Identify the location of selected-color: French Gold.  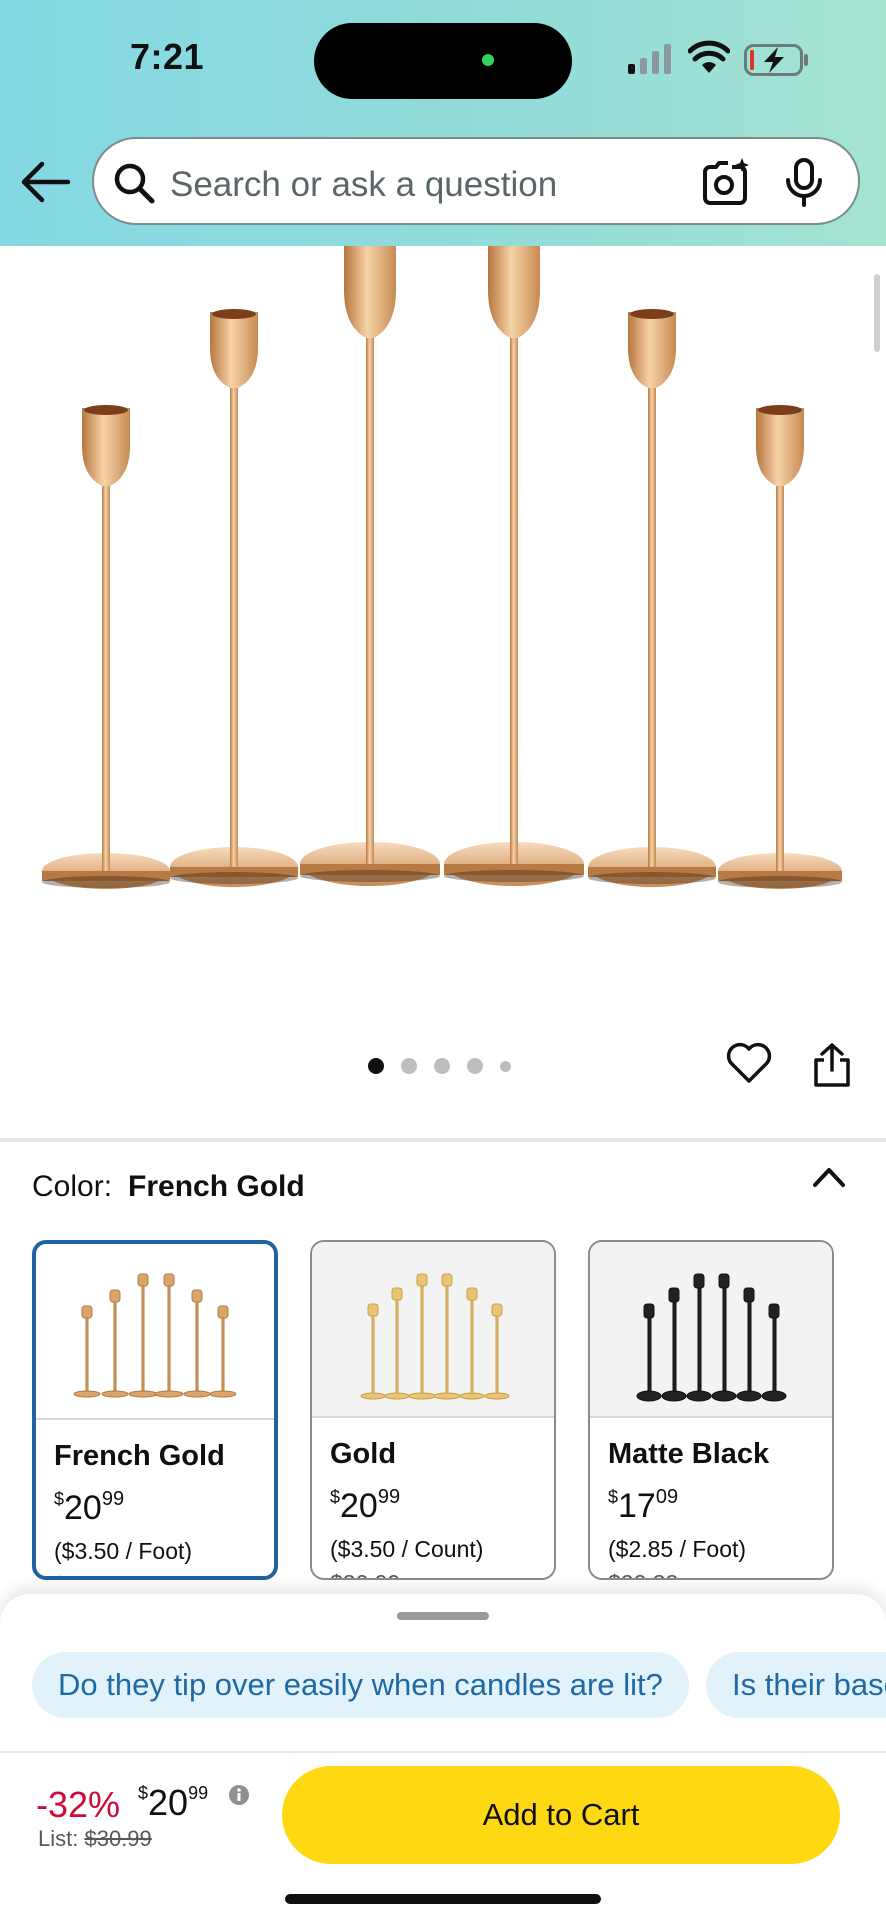
(216, 1186).